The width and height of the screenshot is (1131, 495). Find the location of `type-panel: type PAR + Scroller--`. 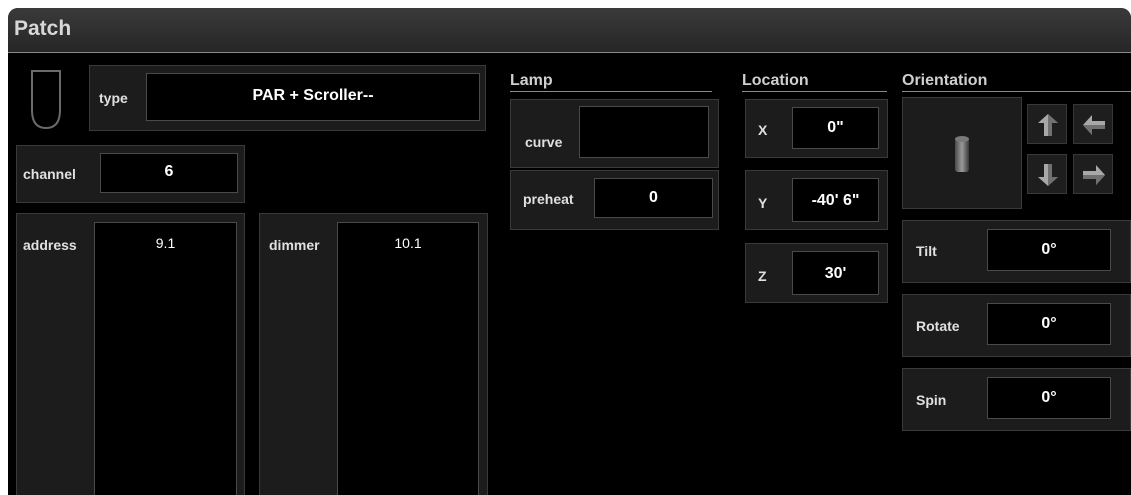

type-panel: type PAR + Scroller-- is located at coordinates (287, 98).